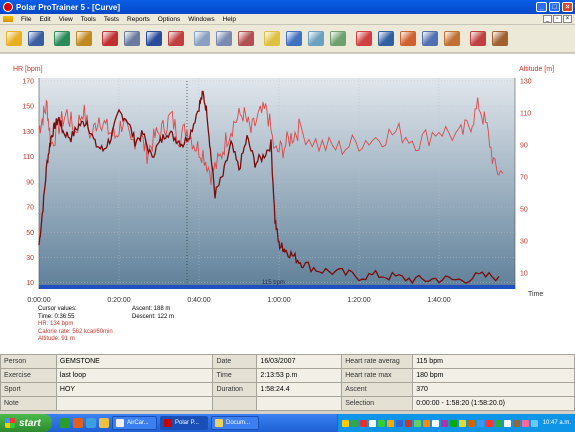  What do you see at coordinates (88, 19) in the screenshot?
I see `menu-tools: Tools` at bounding box center [88, 19].